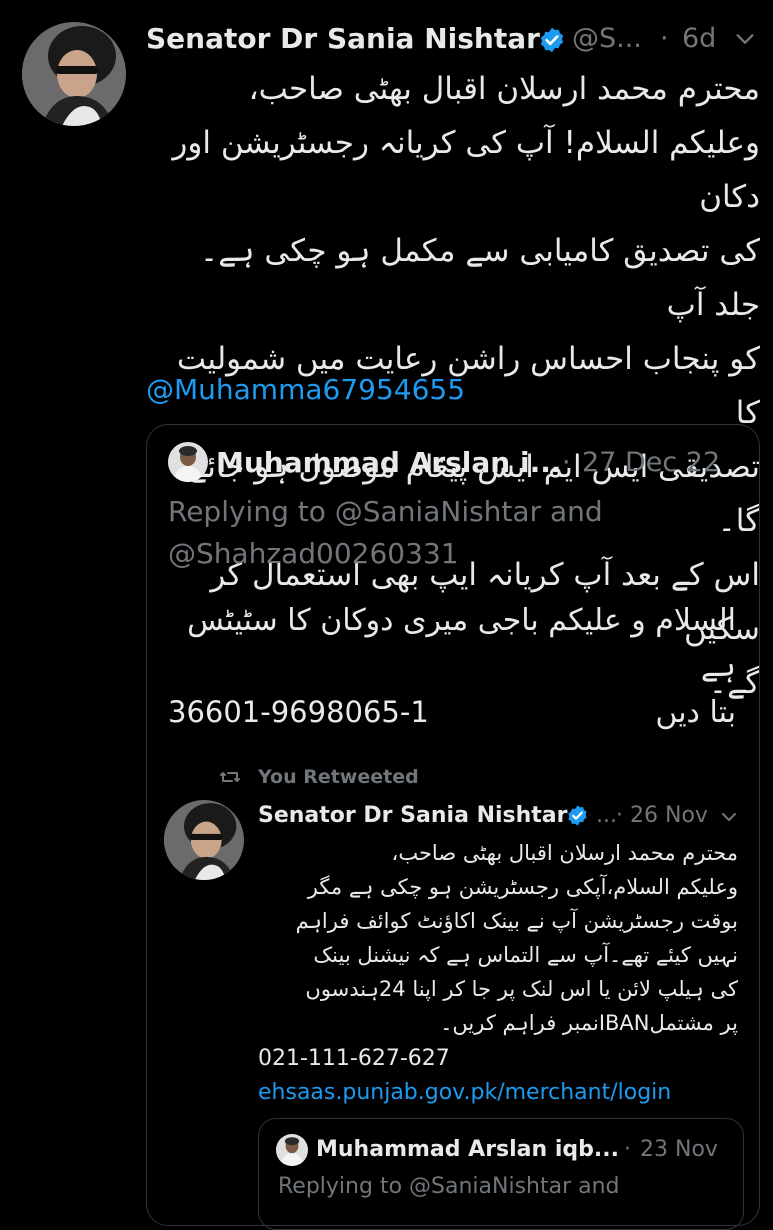 The width and height of the screenshot is (773, 1230). Describe the element at coordinates (651, 463) in the screenshot. I see `quoted-date: 27 Dec 22` at that location.